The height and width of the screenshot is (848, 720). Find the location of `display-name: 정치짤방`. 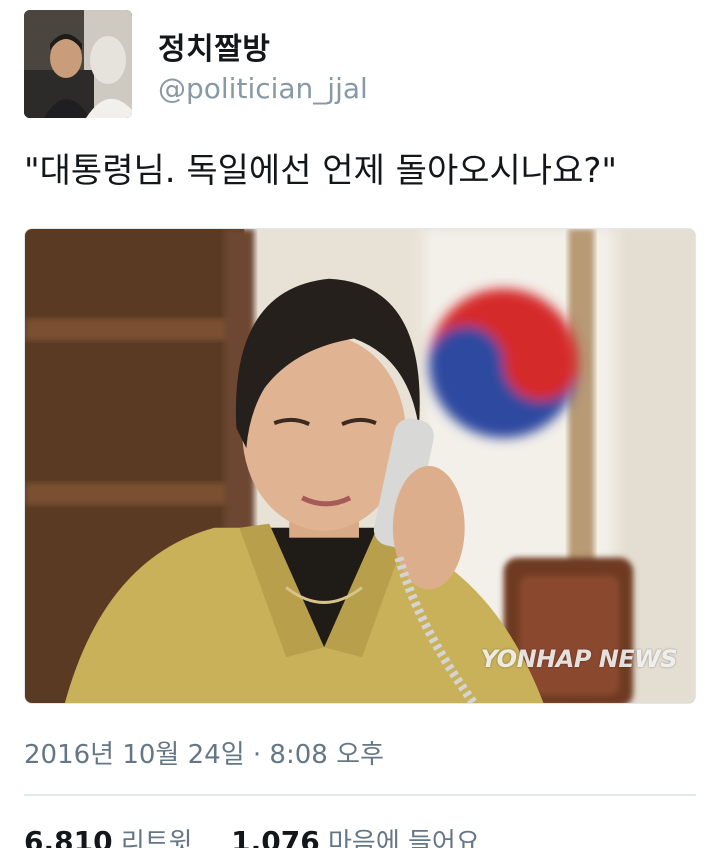

display-name: 정치짤방 is located at coordinates (214, 46).